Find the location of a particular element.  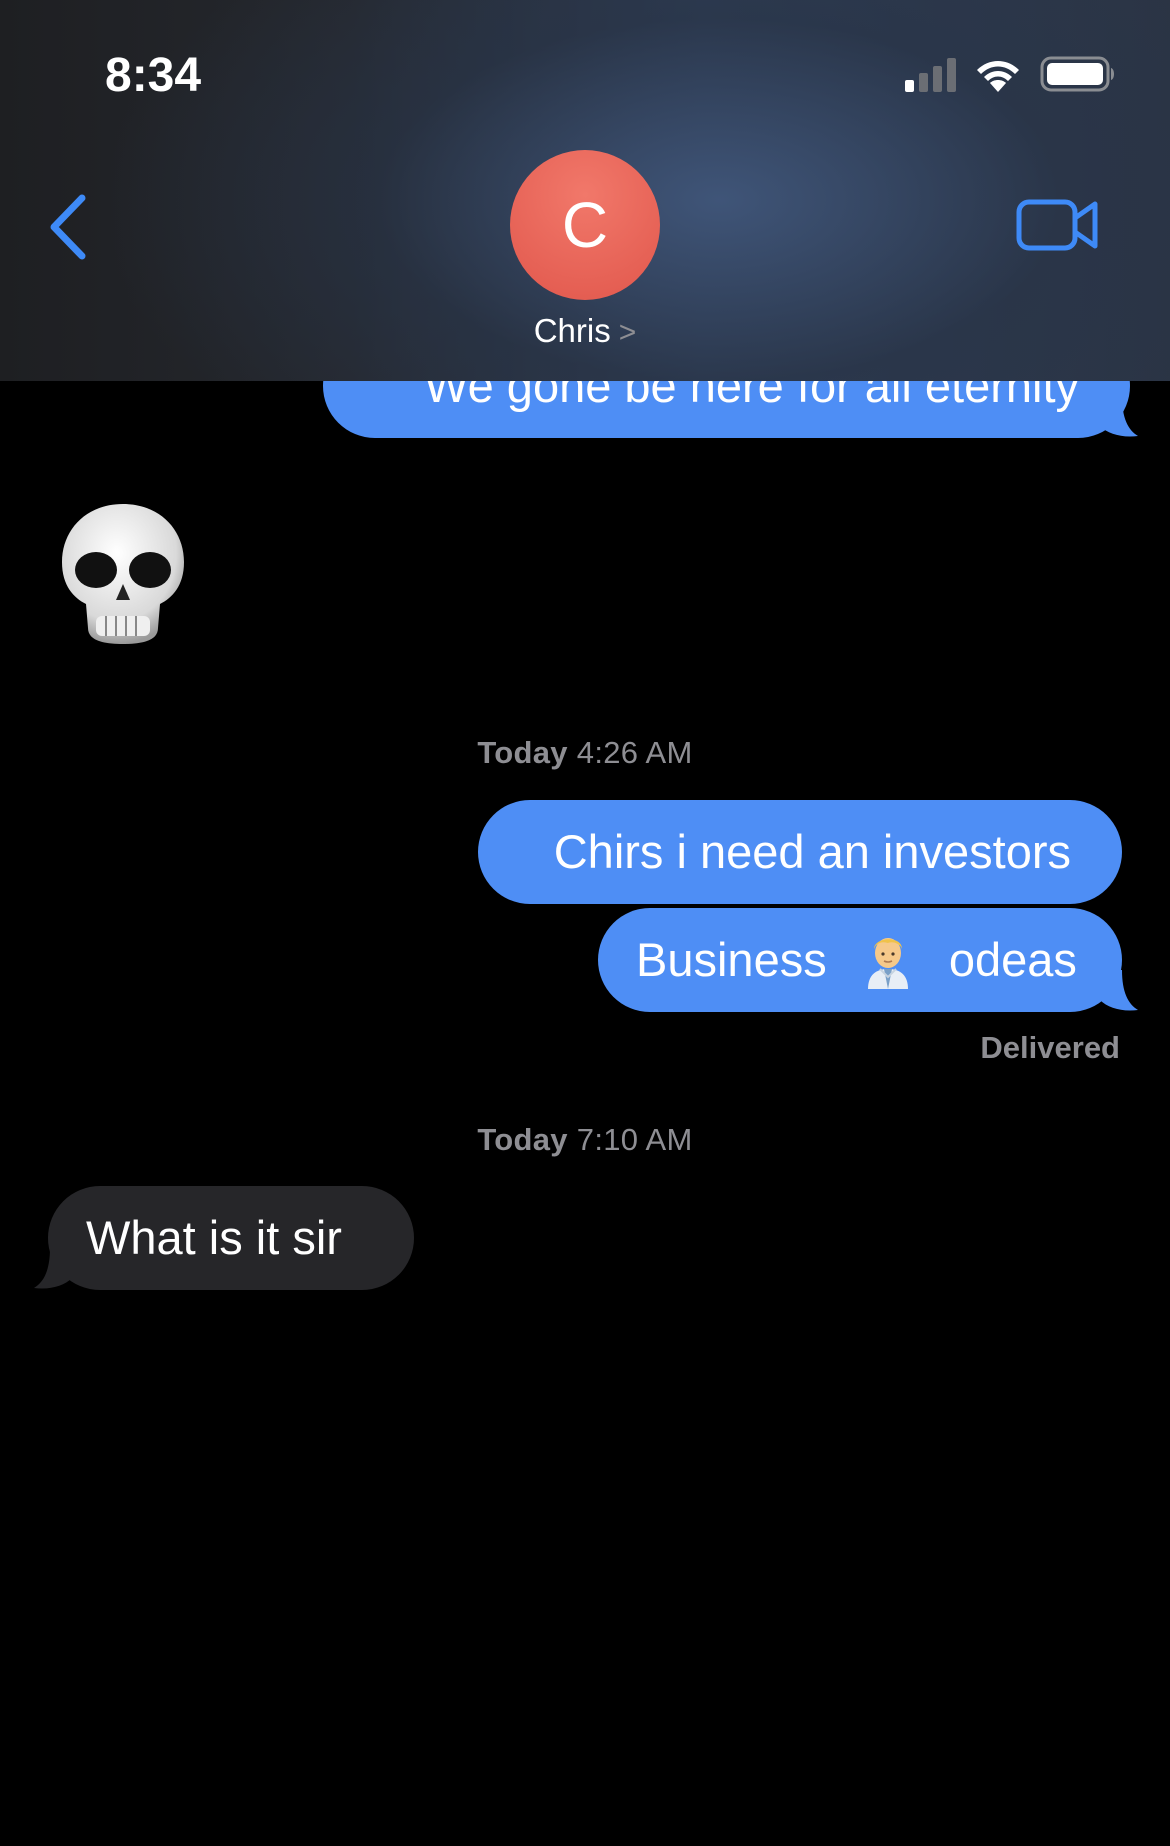

message-text-part: odeas is located at coordinates (1012, 959).